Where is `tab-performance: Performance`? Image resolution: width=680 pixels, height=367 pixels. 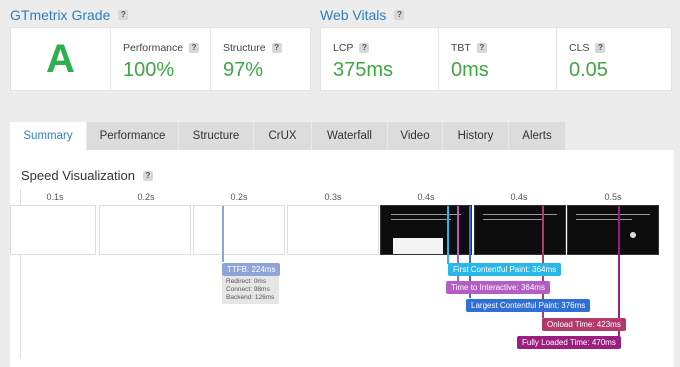
tab-performance: Performance is located at coordinates (133, 136).